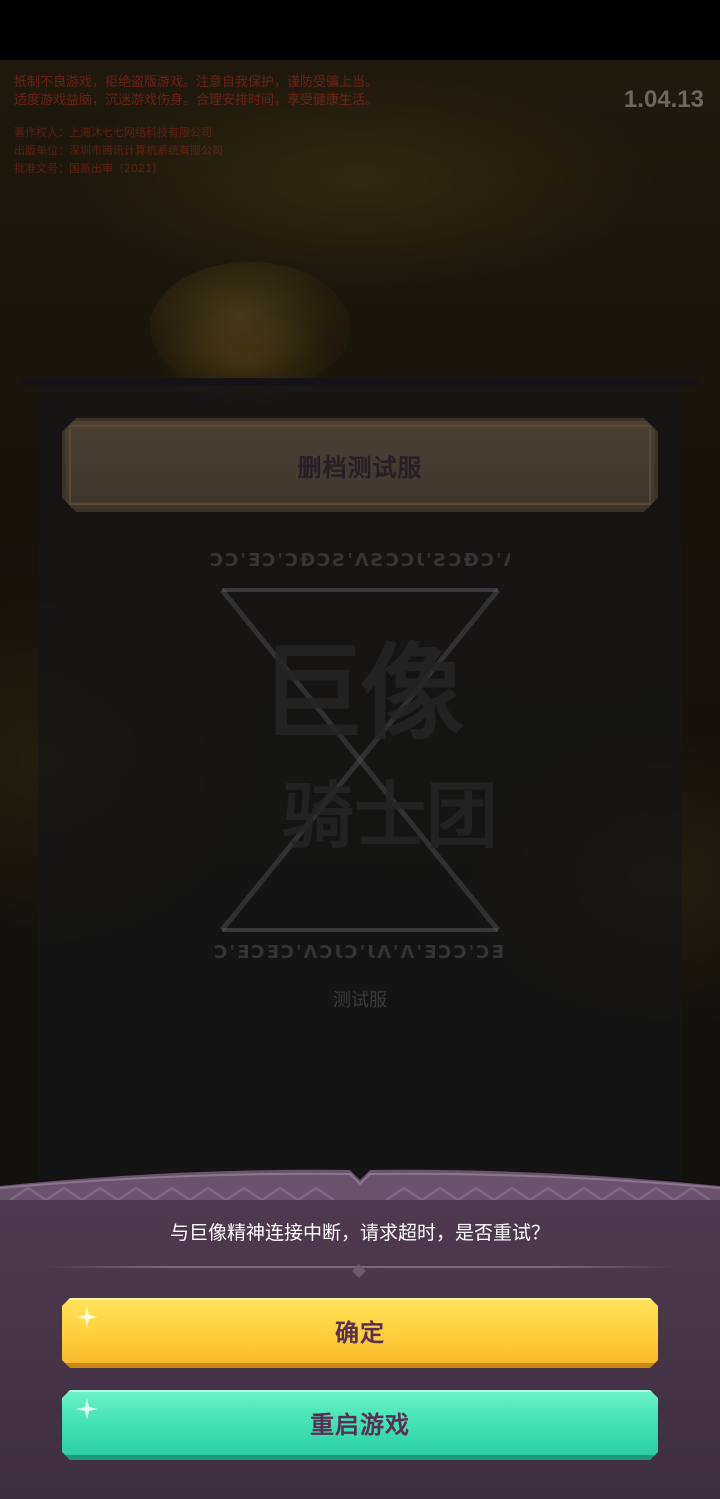  What do you see at coordinates (360, 30) in the screenshot?
I see `status-bar` at bounding box center [360, 30].